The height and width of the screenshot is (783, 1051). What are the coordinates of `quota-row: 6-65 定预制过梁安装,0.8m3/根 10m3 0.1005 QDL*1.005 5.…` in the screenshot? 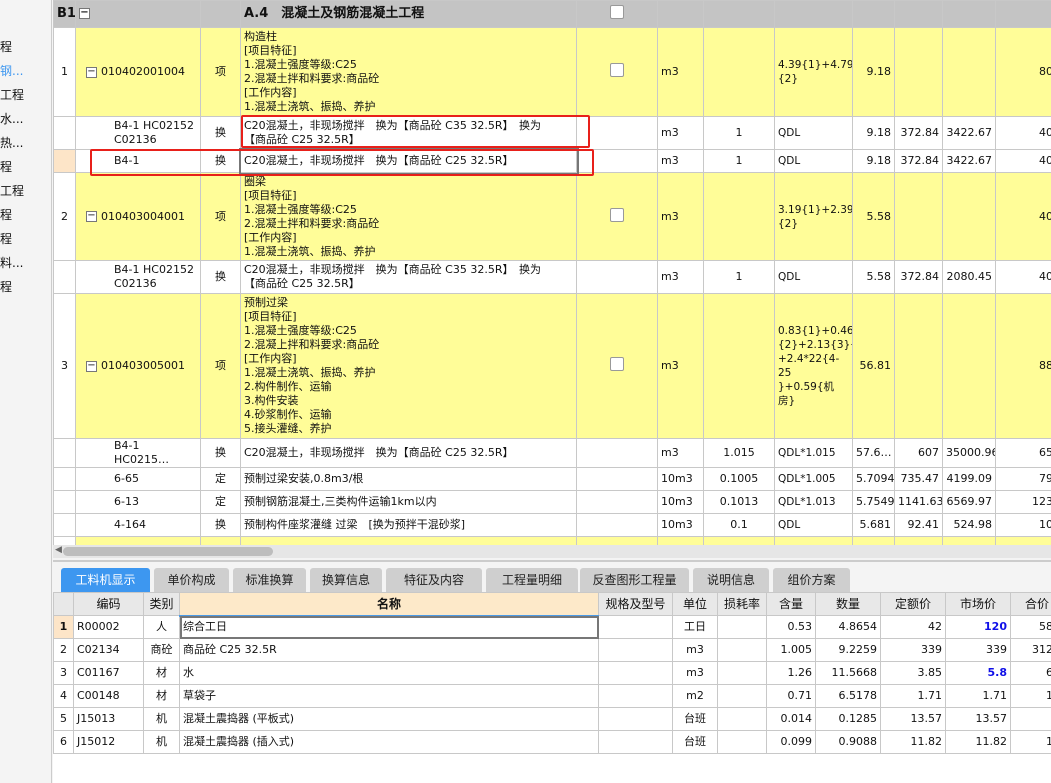 It's located at (552, 479).